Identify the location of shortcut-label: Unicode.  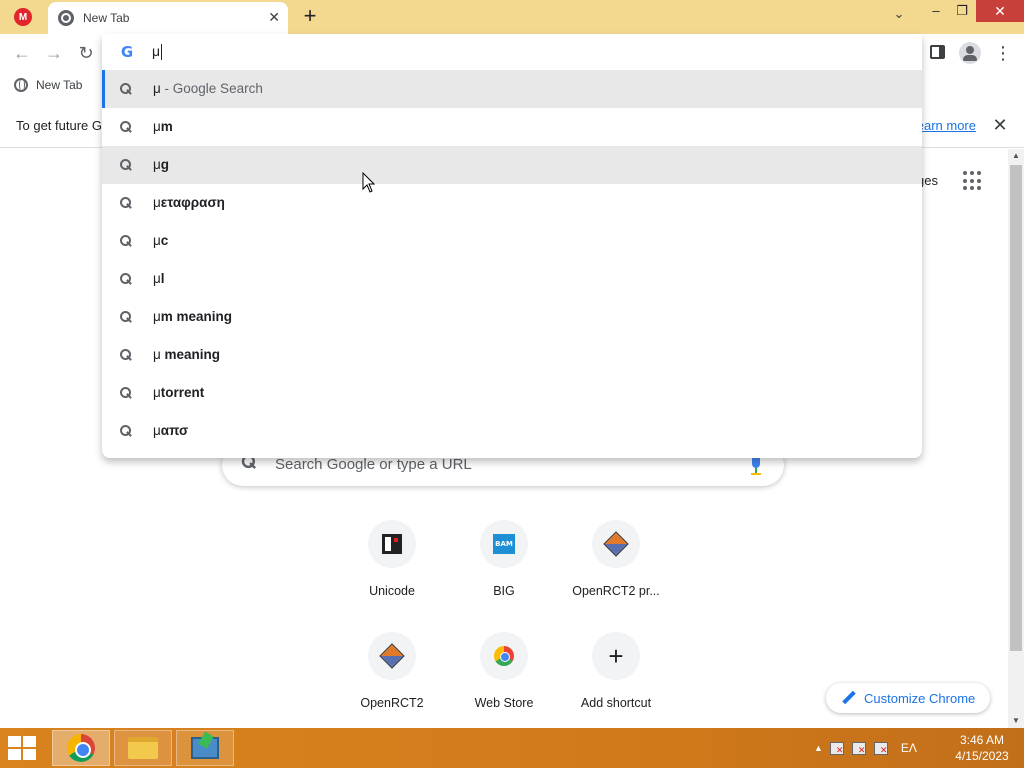
(392, 591).